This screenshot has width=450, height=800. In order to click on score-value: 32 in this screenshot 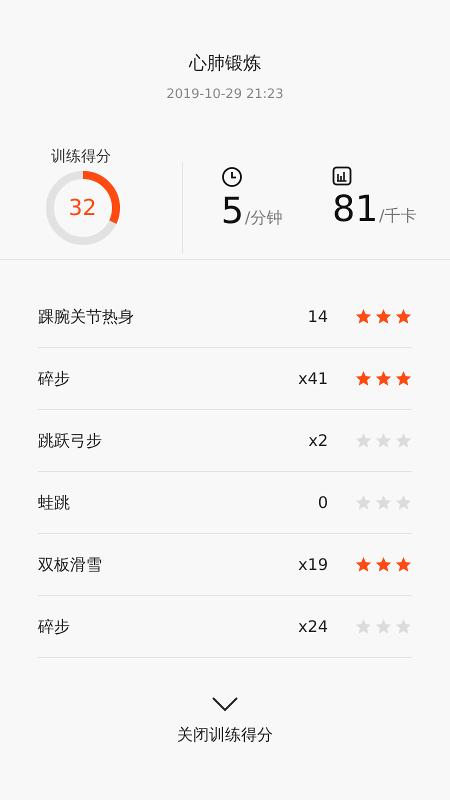, I will do `click(82, 208)`.